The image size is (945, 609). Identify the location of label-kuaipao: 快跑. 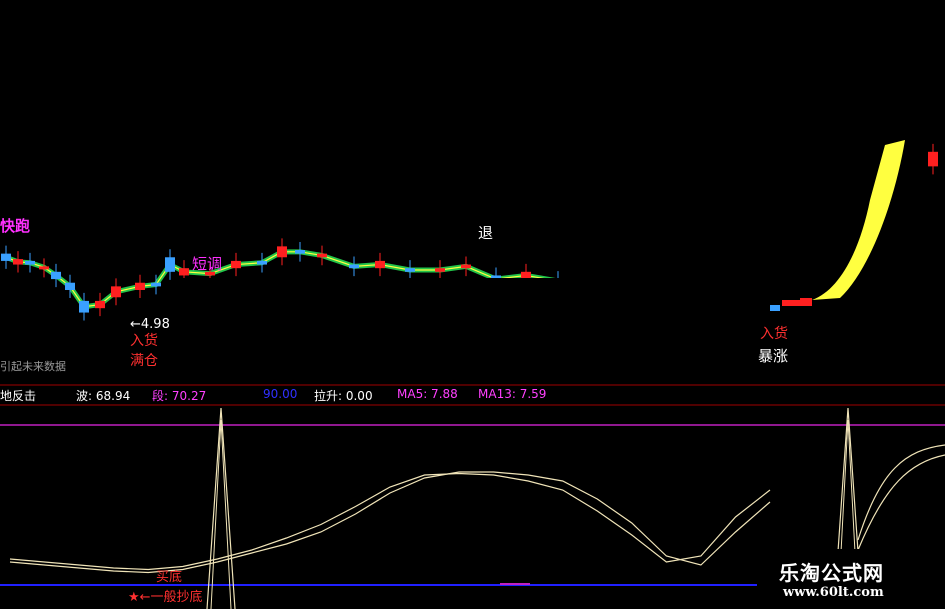
(15, 226).